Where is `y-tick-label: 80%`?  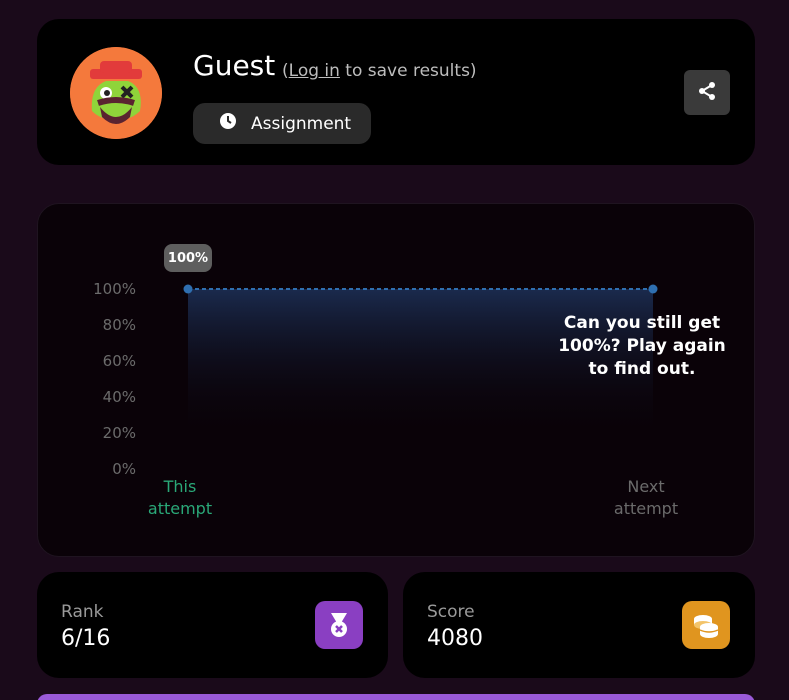
y-tick-label: 80% is located at coordinates (119, 325).